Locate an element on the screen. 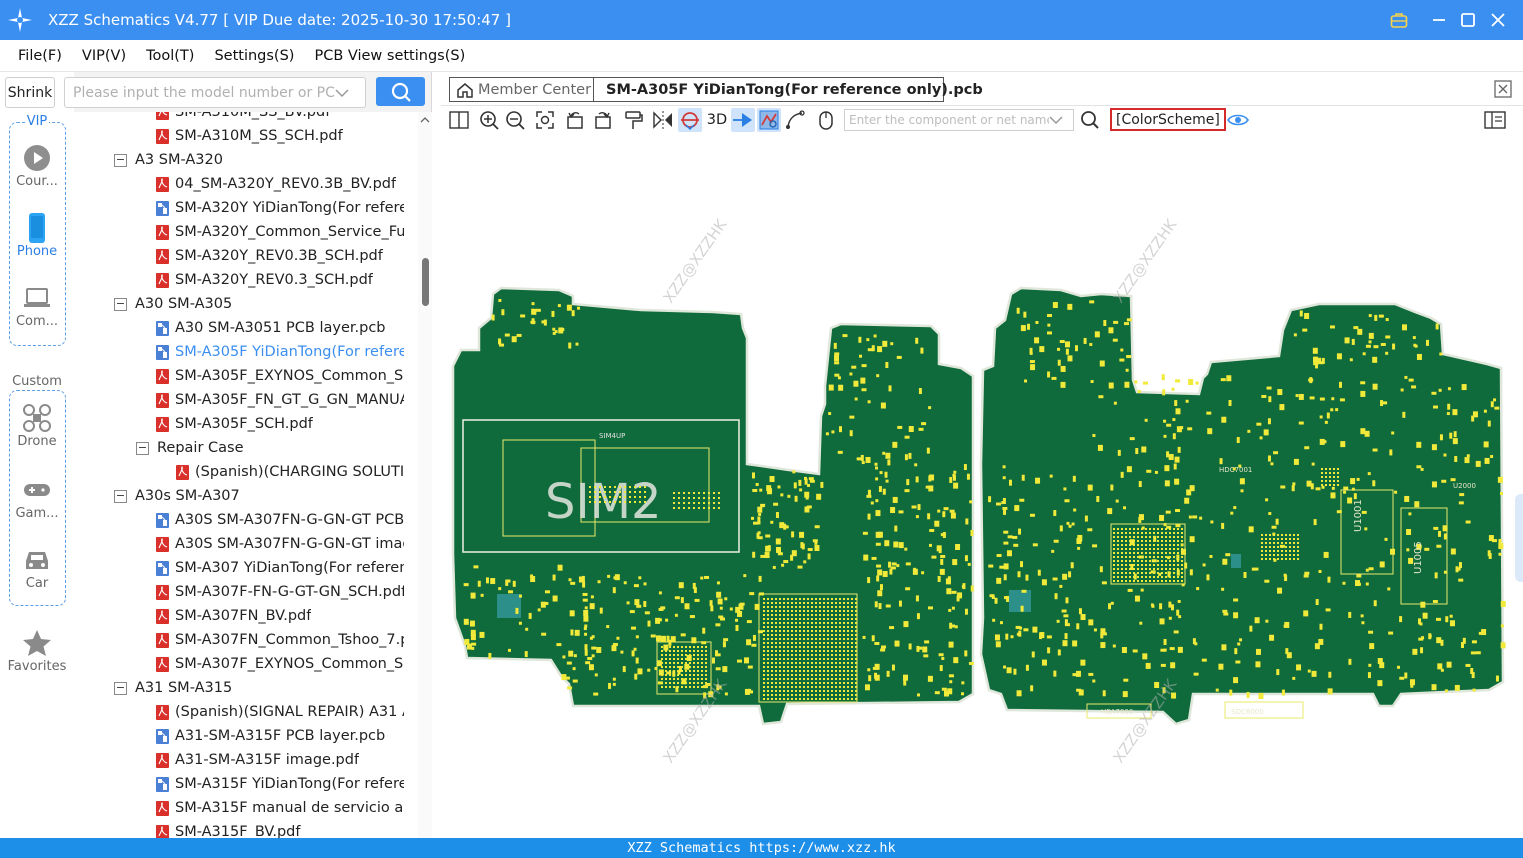 This screenshot has width=1523, height=858. tree-file: A30S SM-A307FN-G-GN-GT image is located at coordinates (280, 544).